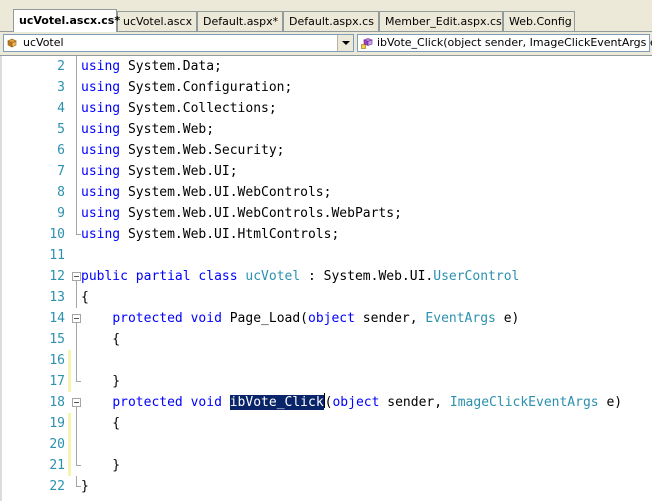 Image resolution: width=652 pixels, height=501 pixels. Describe the element at coordinates (326, 171) in the screenshot. I see `code-line: 7 using System.Web.UI;` at that location.